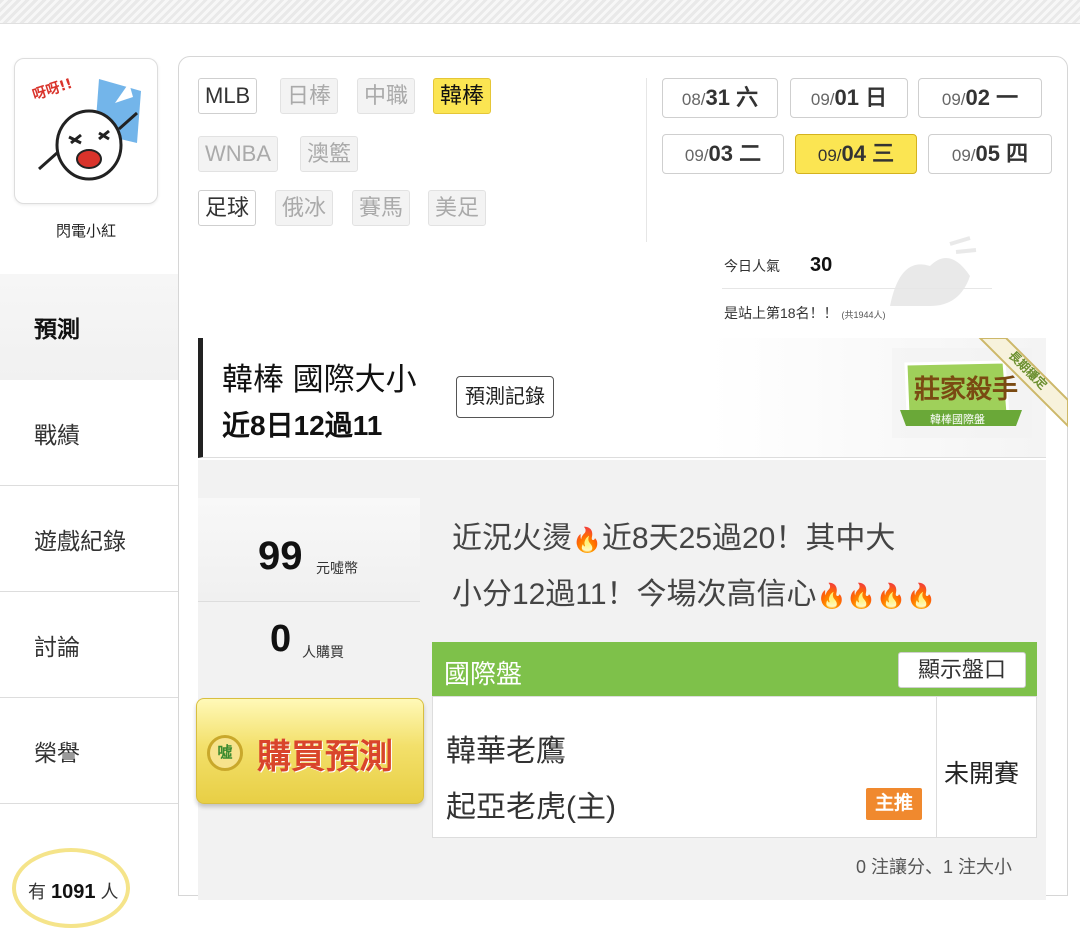  Describe the element at coordinates (856, 154) in the screenshot. I see `date-0904: 09/04 三` at that location.